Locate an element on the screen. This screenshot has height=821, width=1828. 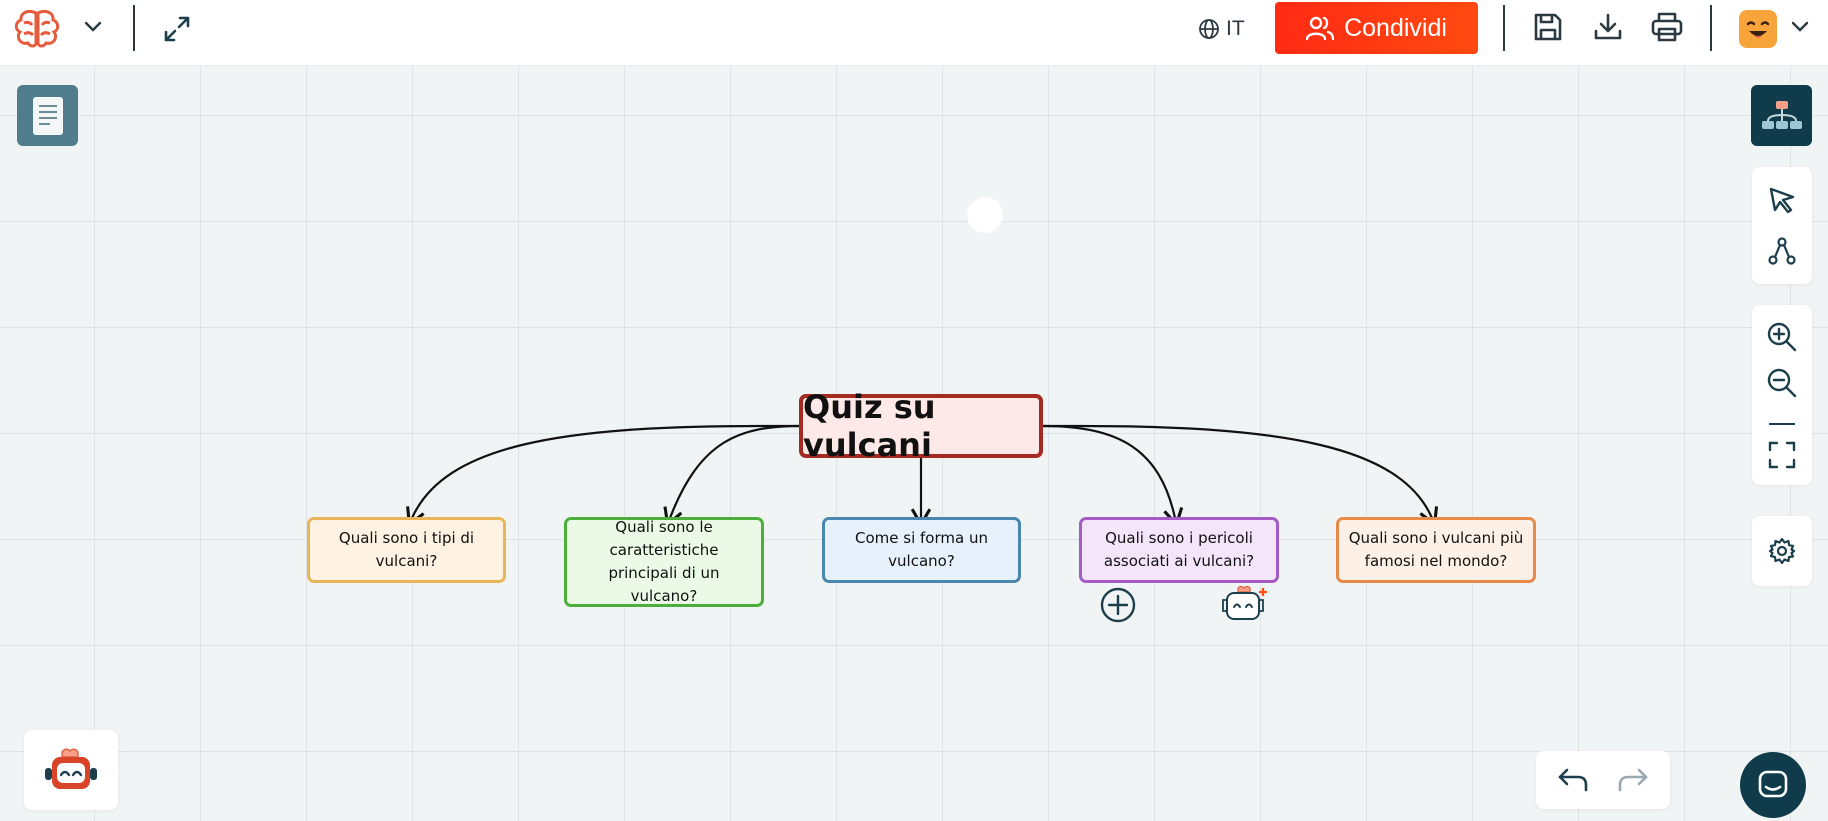
fit-screen-icon is located at coordinates (1782, 455).